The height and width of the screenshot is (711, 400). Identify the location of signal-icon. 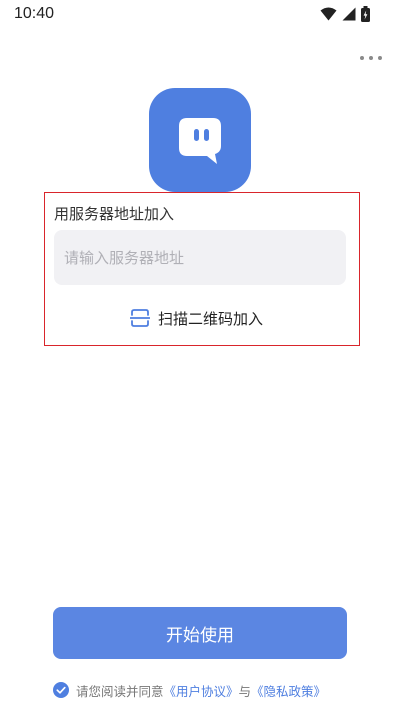
(349, 14).